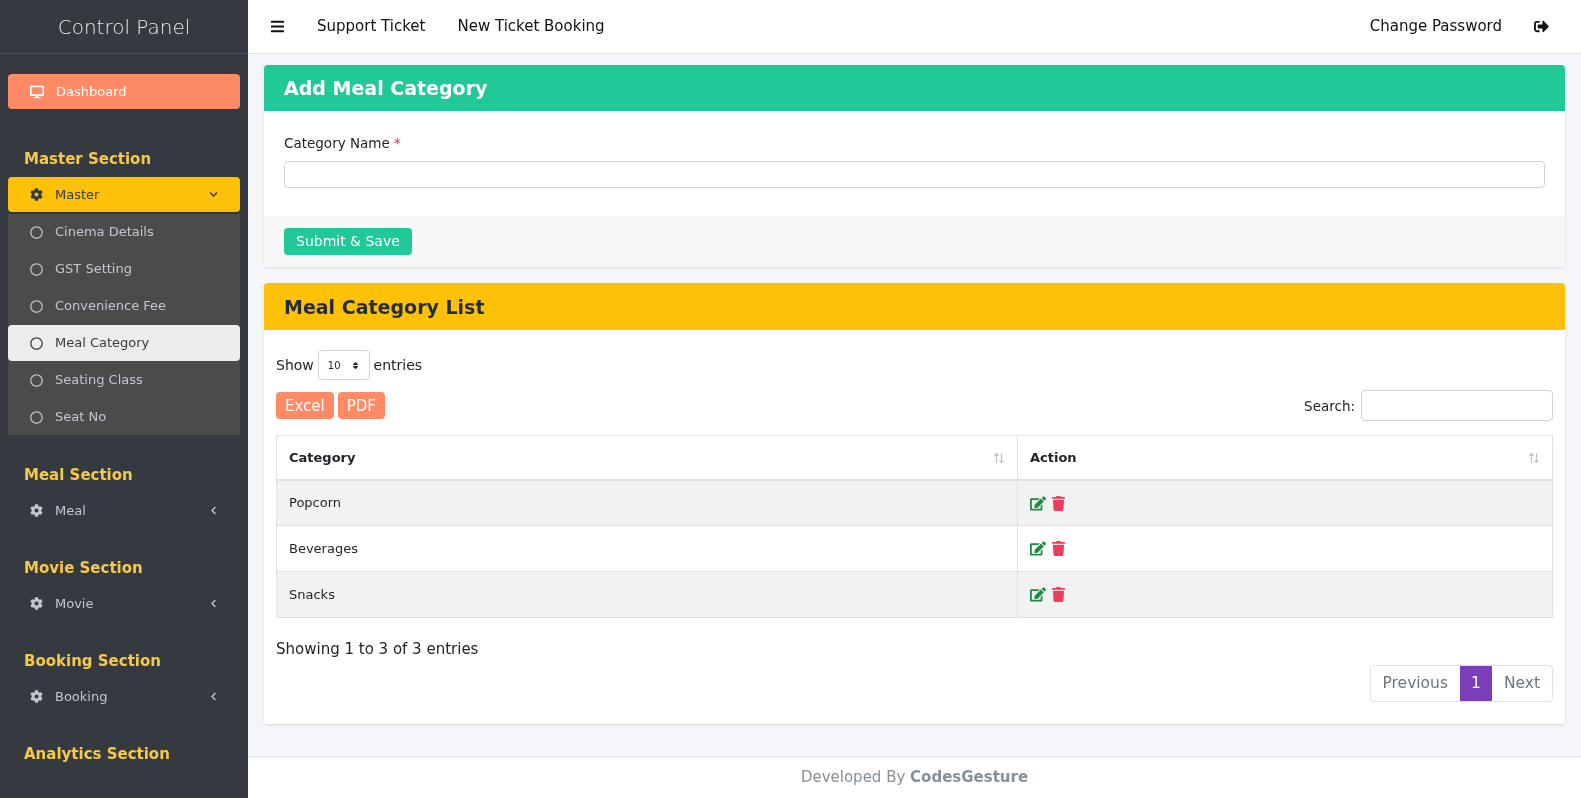  Describe the element at coordinates (343, 365) in the screenshot. I see `page-size-select: 10` at that location.